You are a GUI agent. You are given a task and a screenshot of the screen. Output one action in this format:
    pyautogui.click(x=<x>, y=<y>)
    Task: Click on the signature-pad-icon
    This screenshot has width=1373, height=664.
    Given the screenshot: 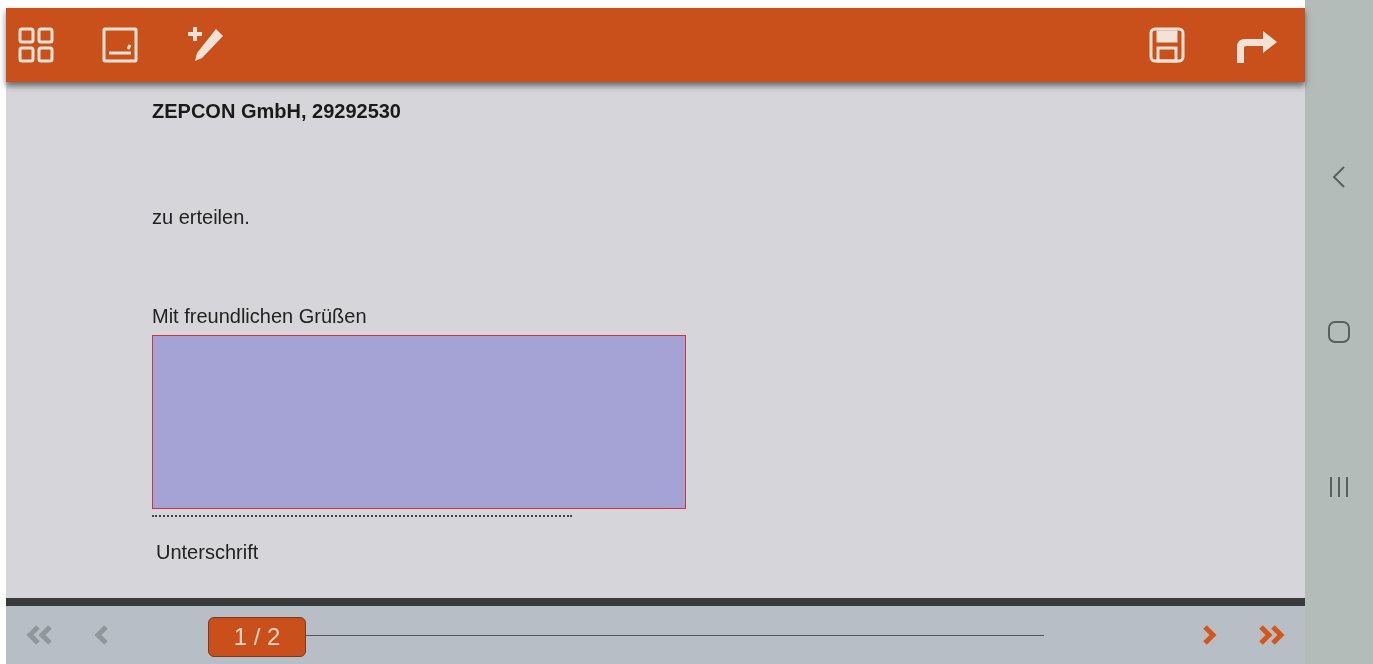 What is the action you would take?
    pyautogui.click(x=120, y=45)
    